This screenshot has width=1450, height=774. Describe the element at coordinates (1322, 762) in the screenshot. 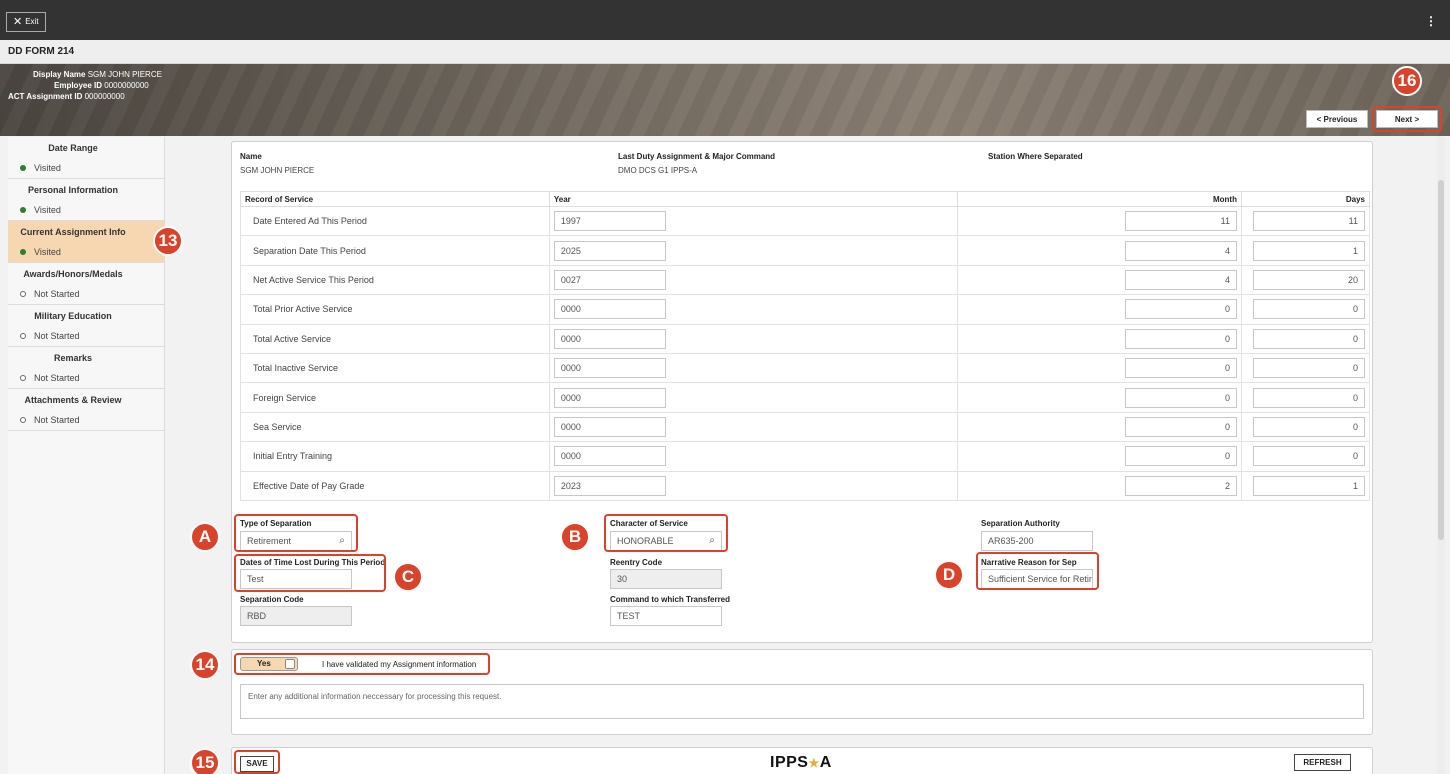

I see `refresh-button: REFRESH` at that location.